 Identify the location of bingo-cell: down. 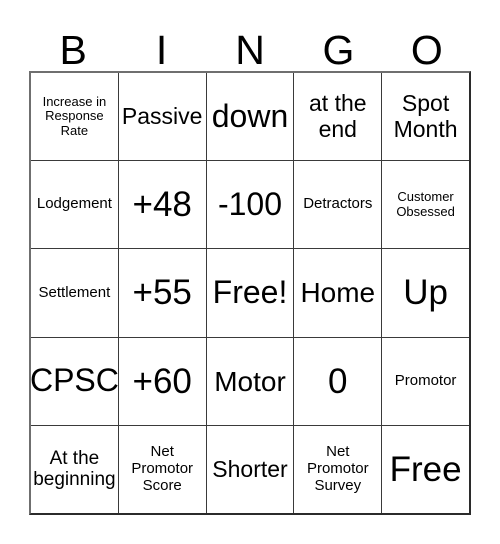
(251, 117).